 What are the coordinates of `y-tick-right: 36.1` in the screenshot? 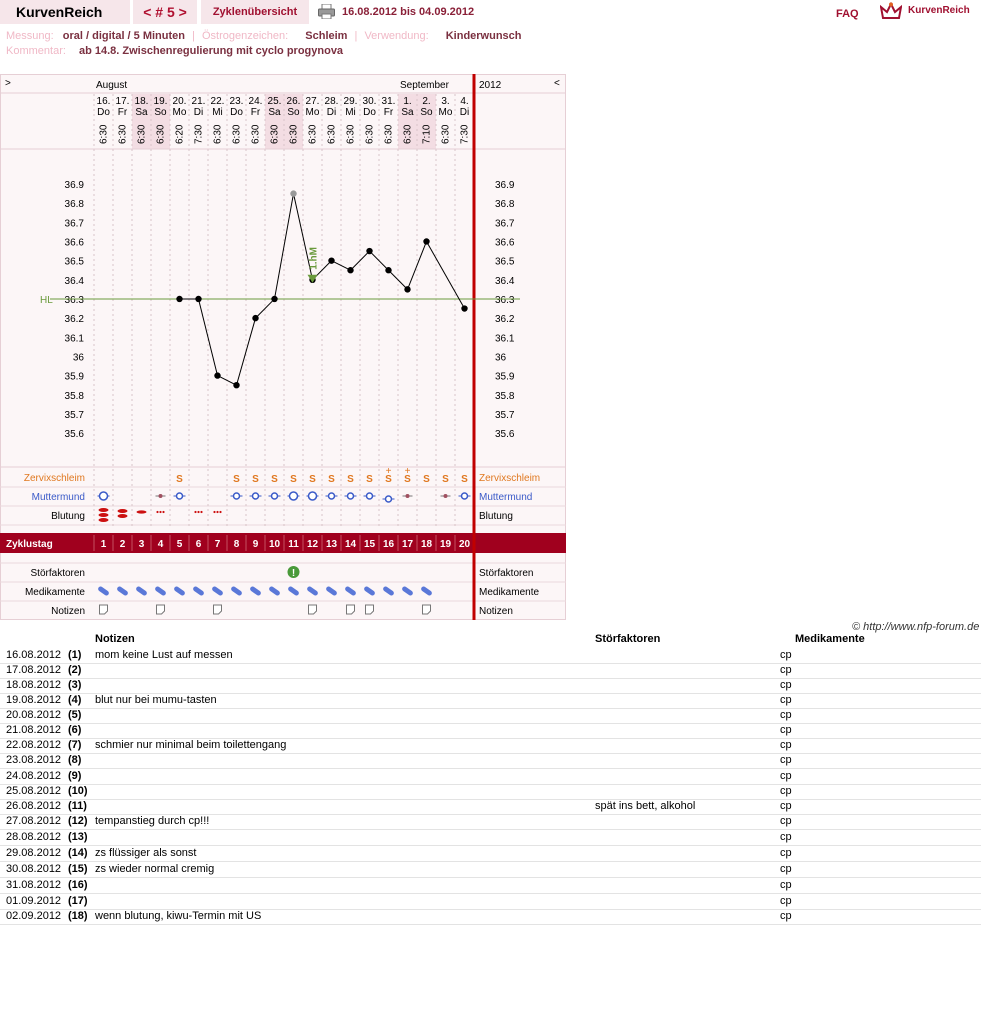 It's located at (505, 338).